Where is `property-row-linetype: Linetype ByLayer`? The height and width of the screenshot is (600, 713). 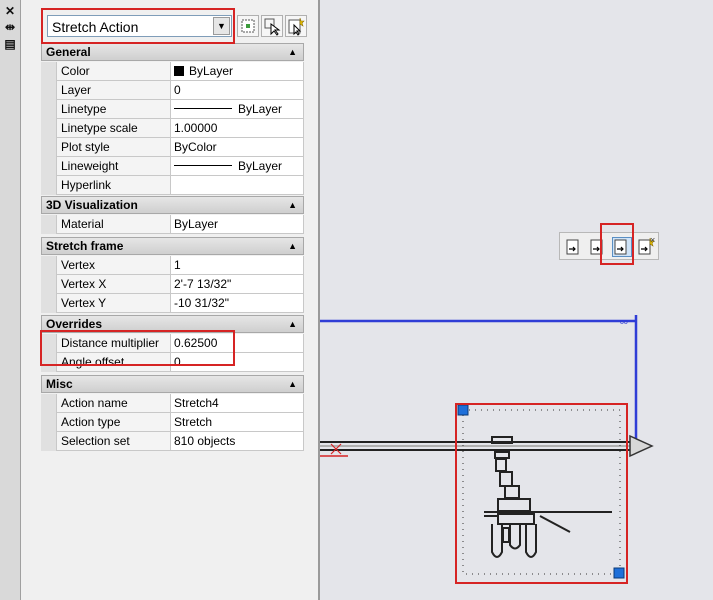 property-row-linetype: Linetype ByLayer is located at coordinates (172, 109).